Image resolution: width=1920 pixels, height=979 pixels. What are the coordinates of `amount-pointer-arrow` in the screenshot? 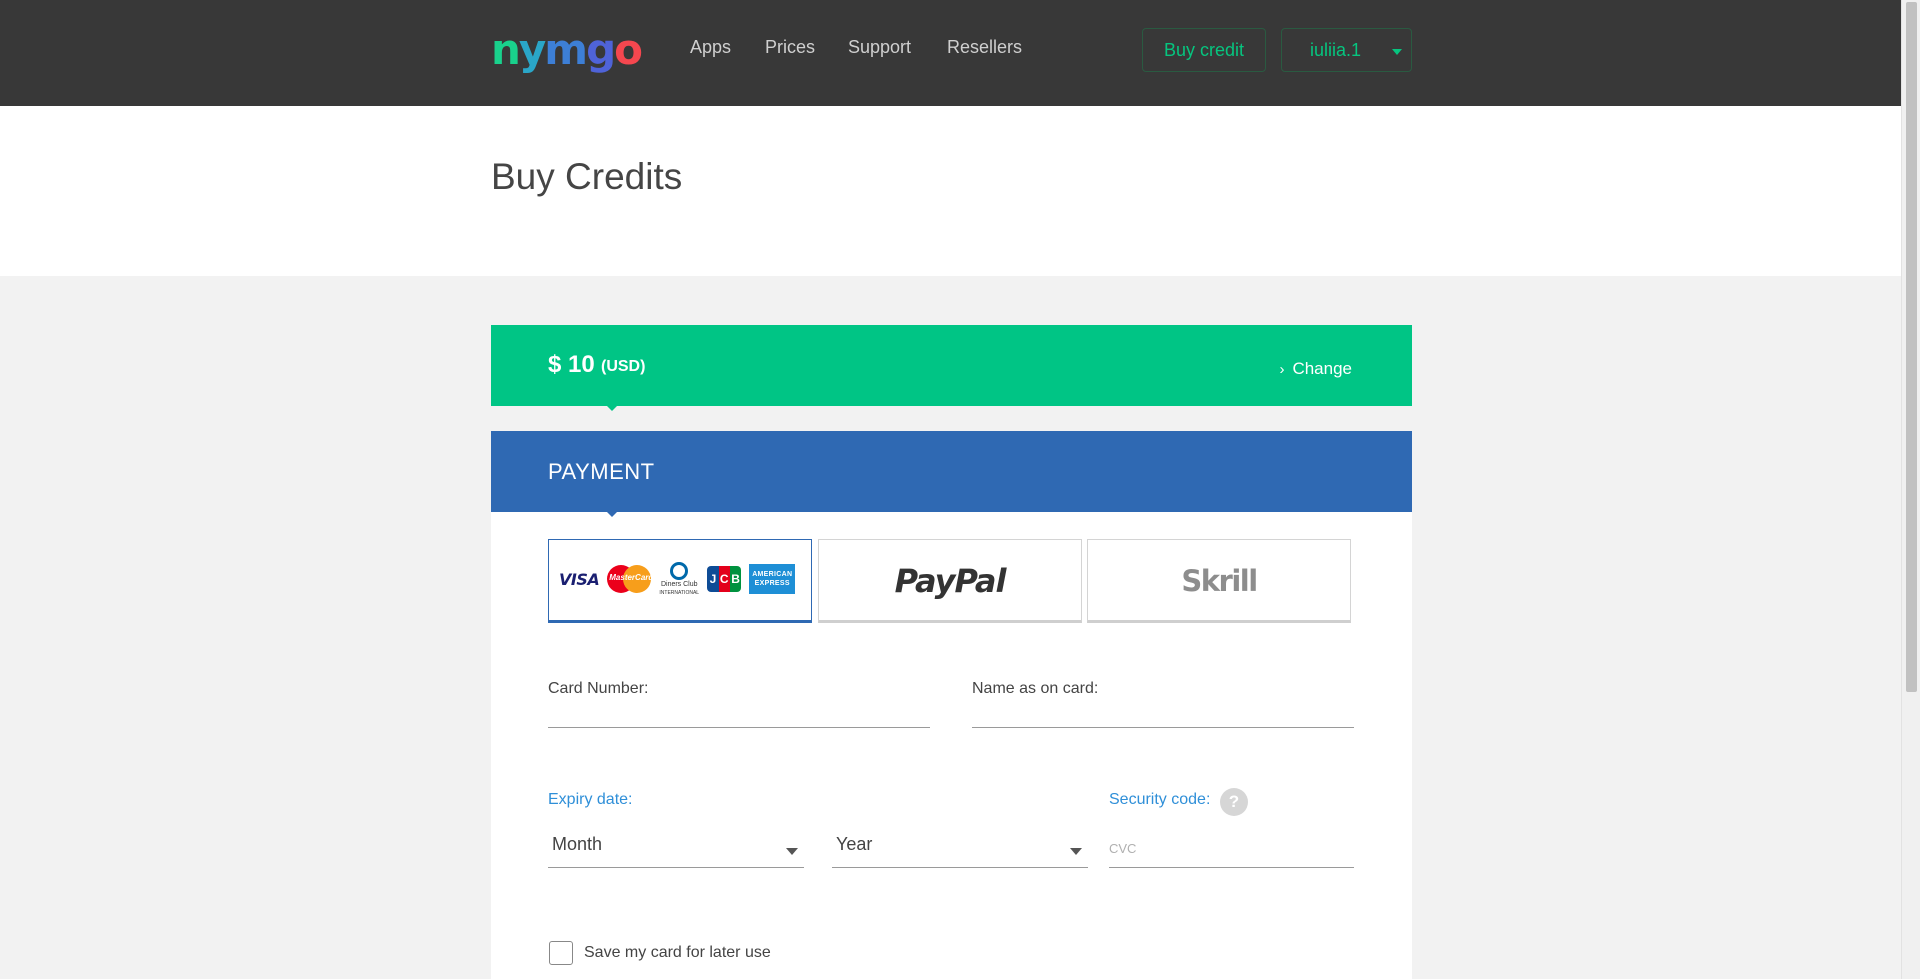 It's located at (612, 408).